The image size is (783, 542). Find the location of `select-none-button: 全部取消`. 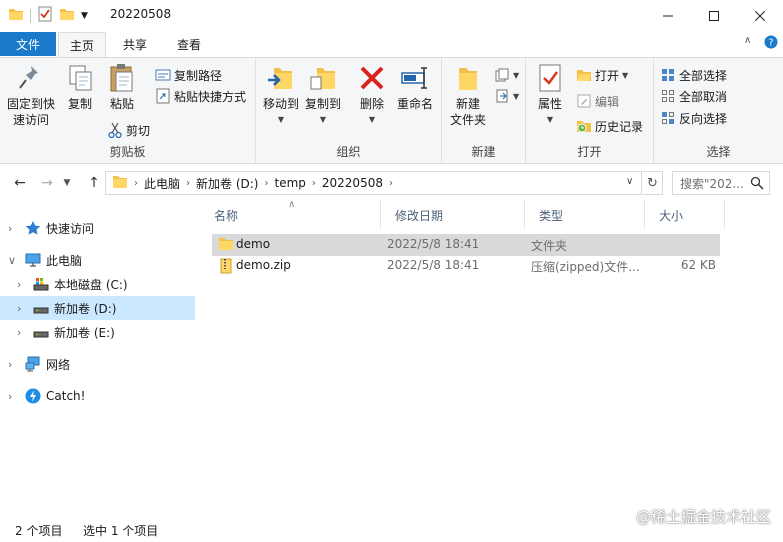

select-none-button: 全部取消 is located at coordinates (693, 96).